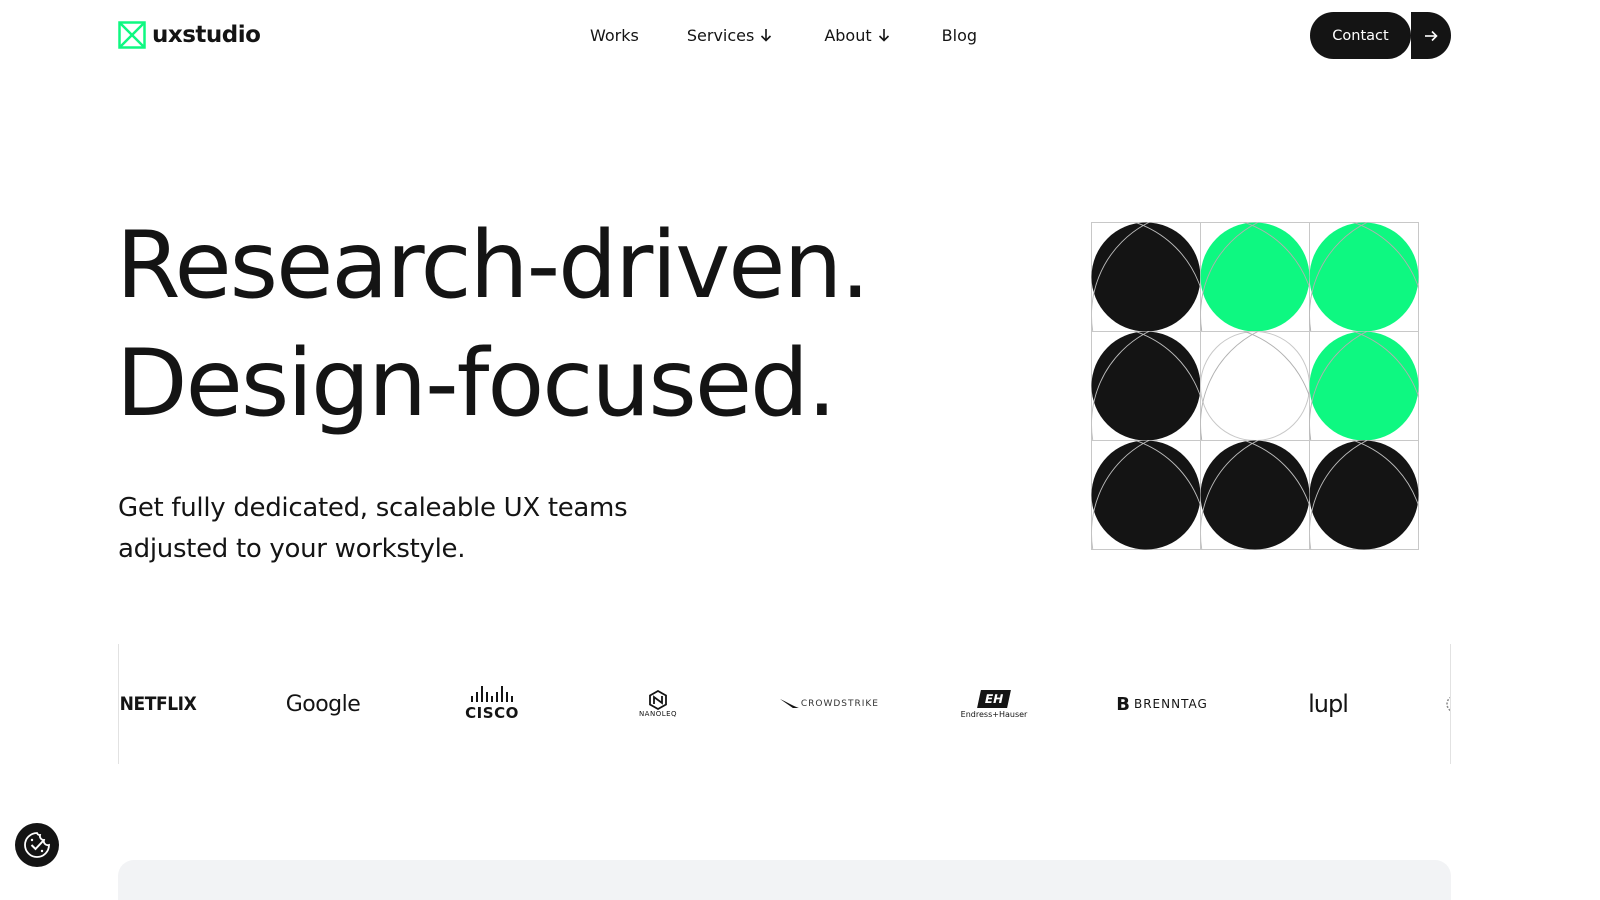 Image resolution: width=1600 pixels, height=900 pixels. I want to click on pattern-cell-border, so click(1255, 386).